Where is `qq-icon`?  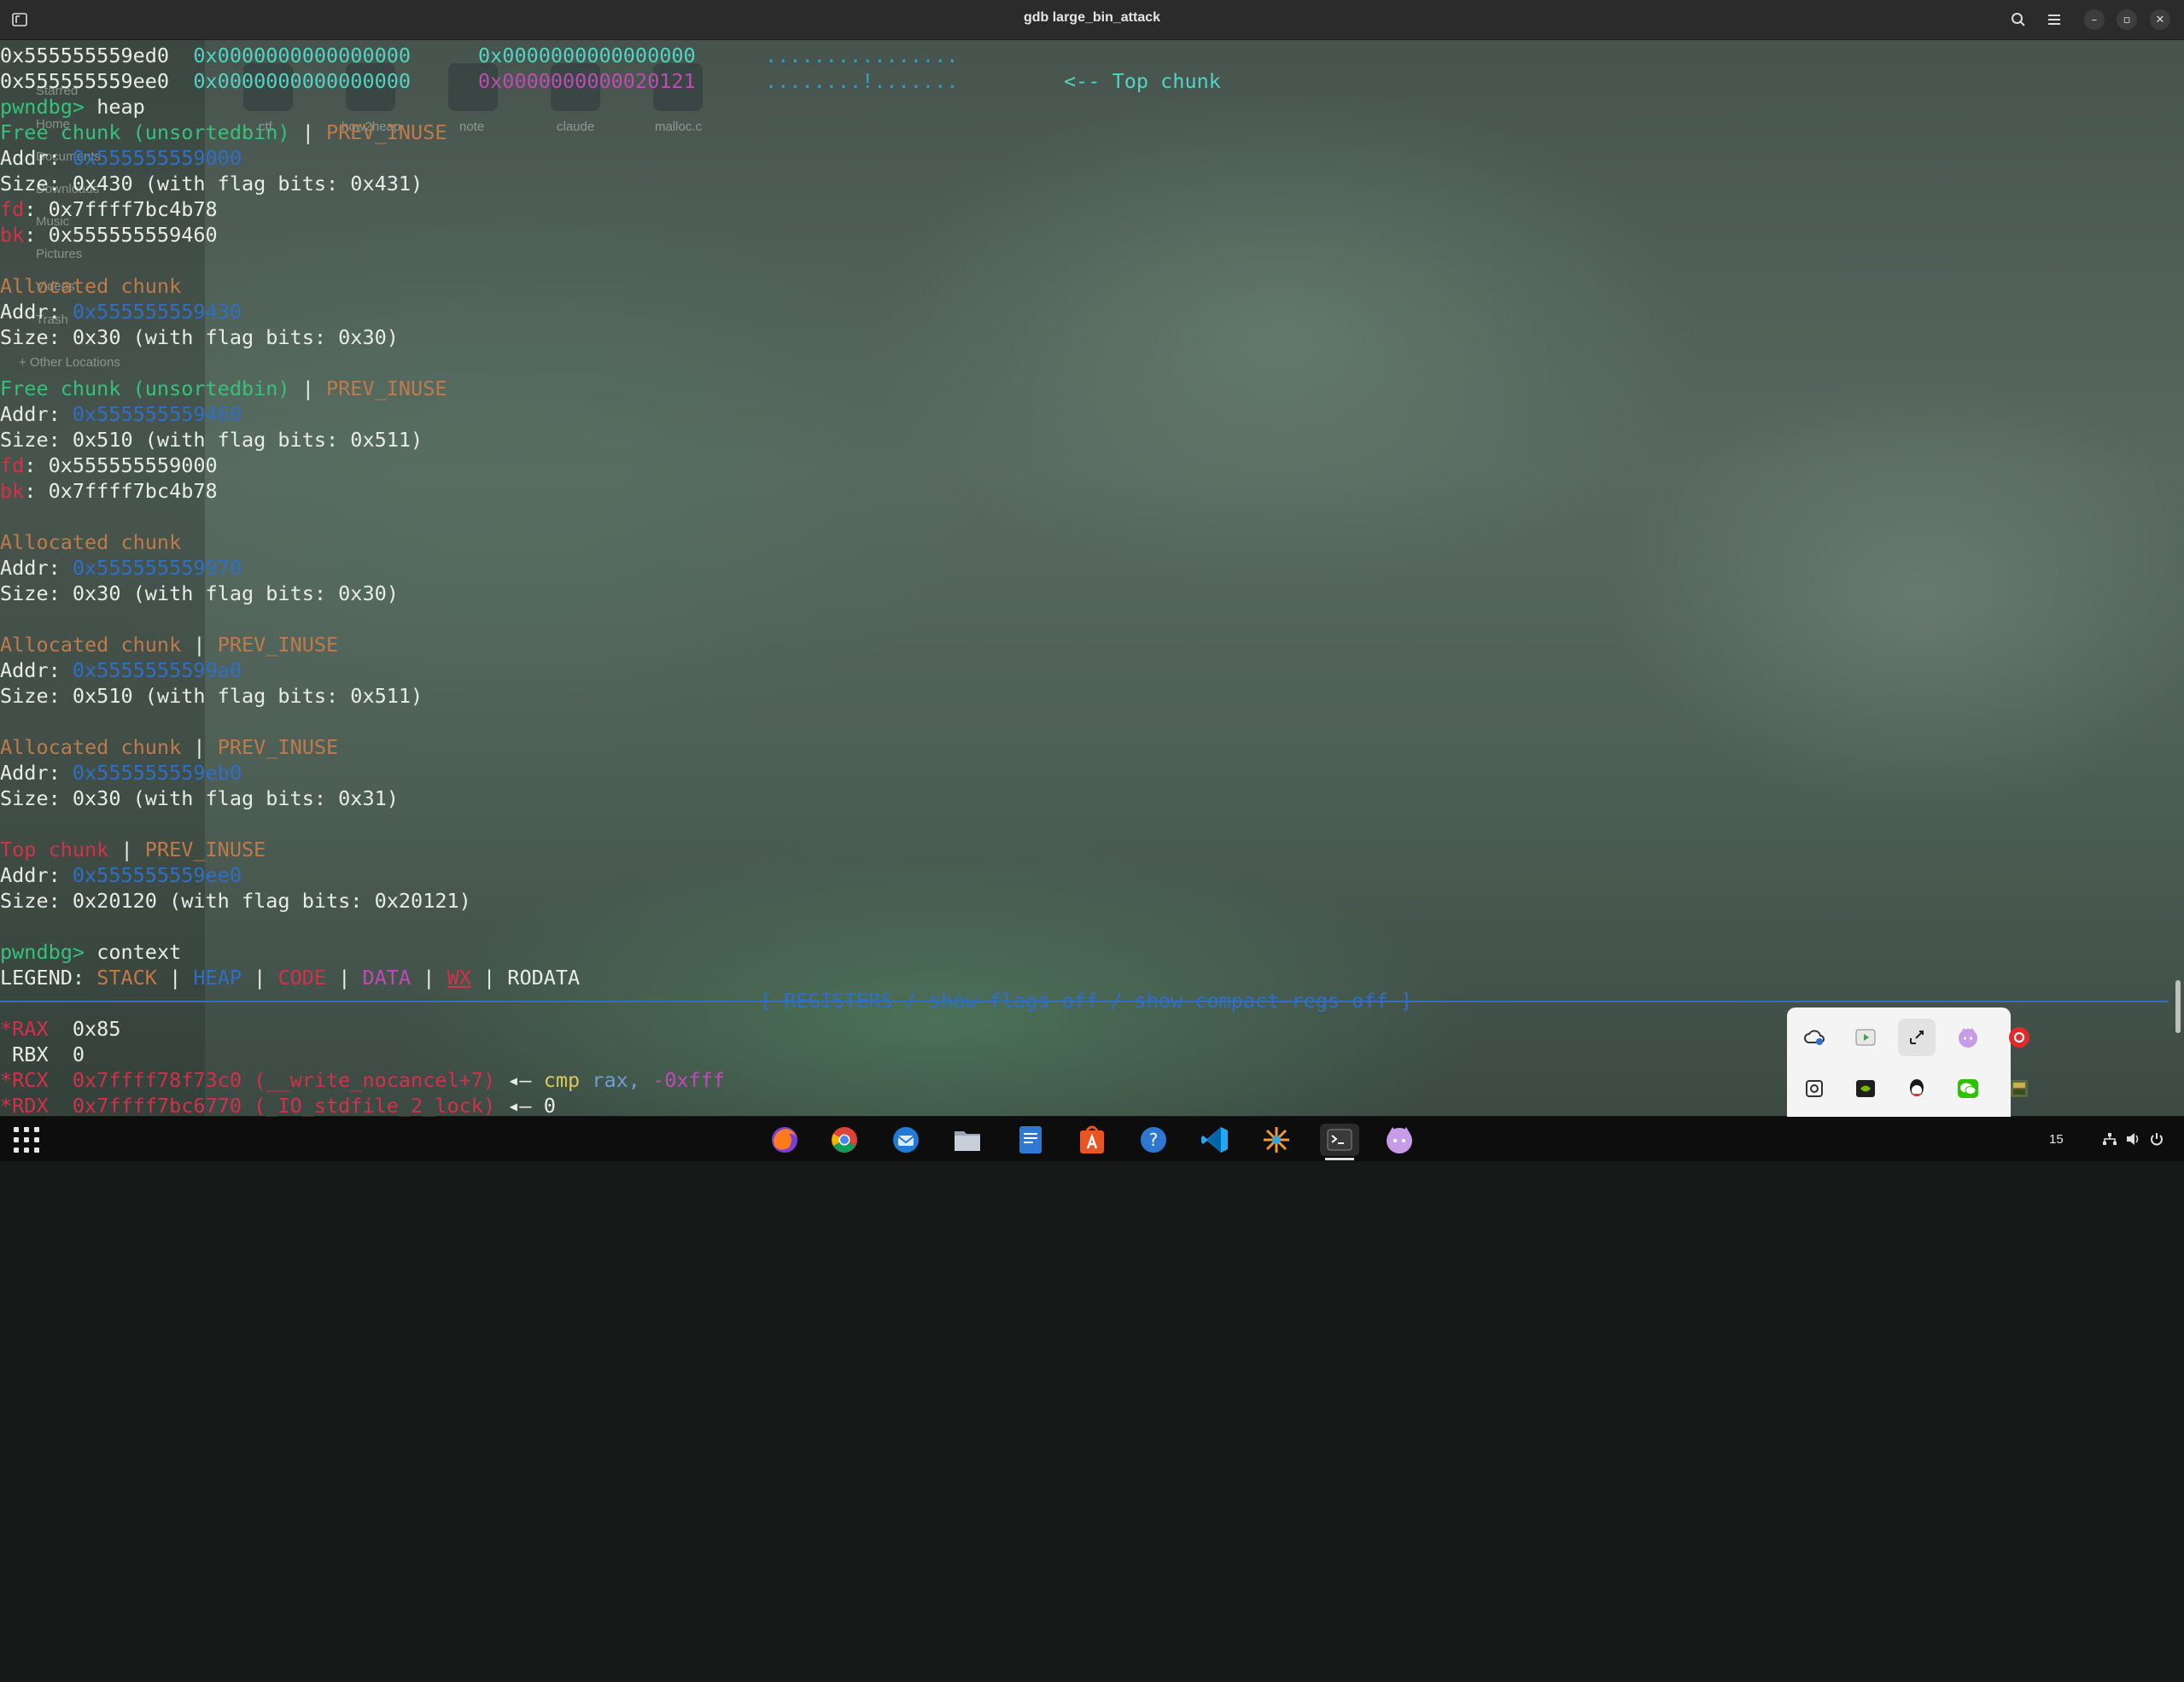
qq-icon is located at coordinates (1917, 1088).